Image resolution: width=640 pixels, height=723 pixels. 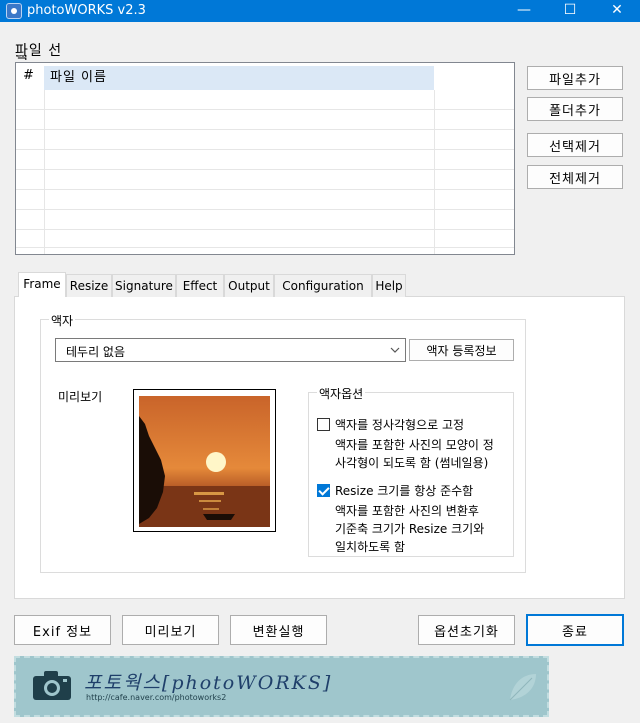 What do you see at coordinates (89, 285) in the screenshot?
I see `tab-resize: Resize` at bounding box center [89, 285].